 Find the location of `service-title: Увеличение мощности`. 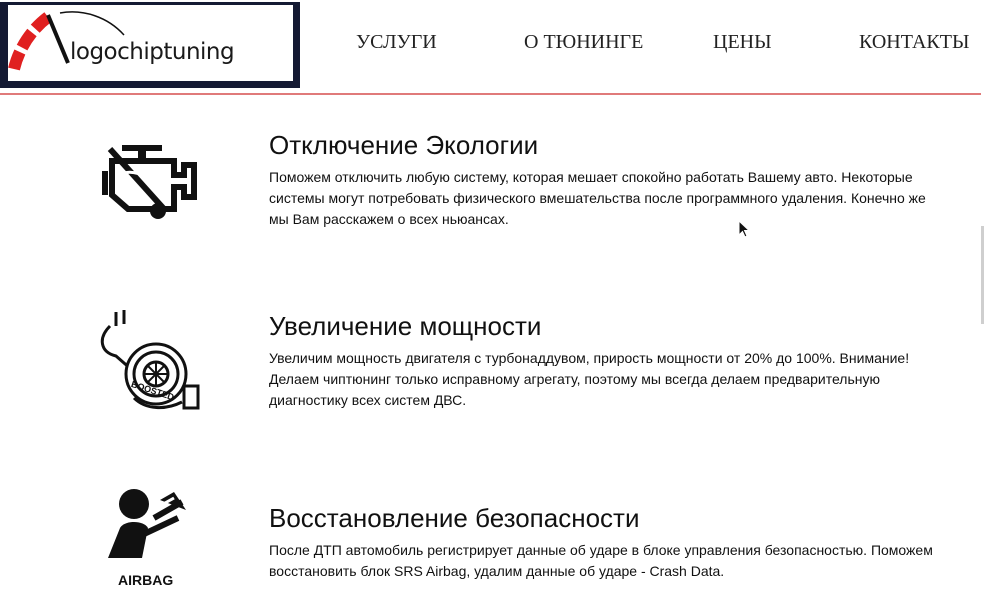

service-title: Увеличение мощности is located at coordinates (405, 326).